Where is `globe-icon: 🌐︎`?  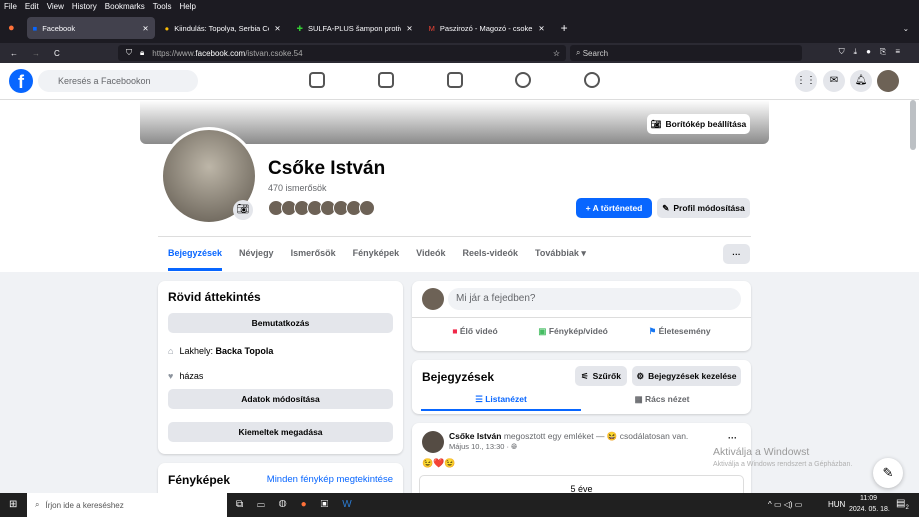
globe-icon: 🌐︎ is located at coordinates (514, 446).